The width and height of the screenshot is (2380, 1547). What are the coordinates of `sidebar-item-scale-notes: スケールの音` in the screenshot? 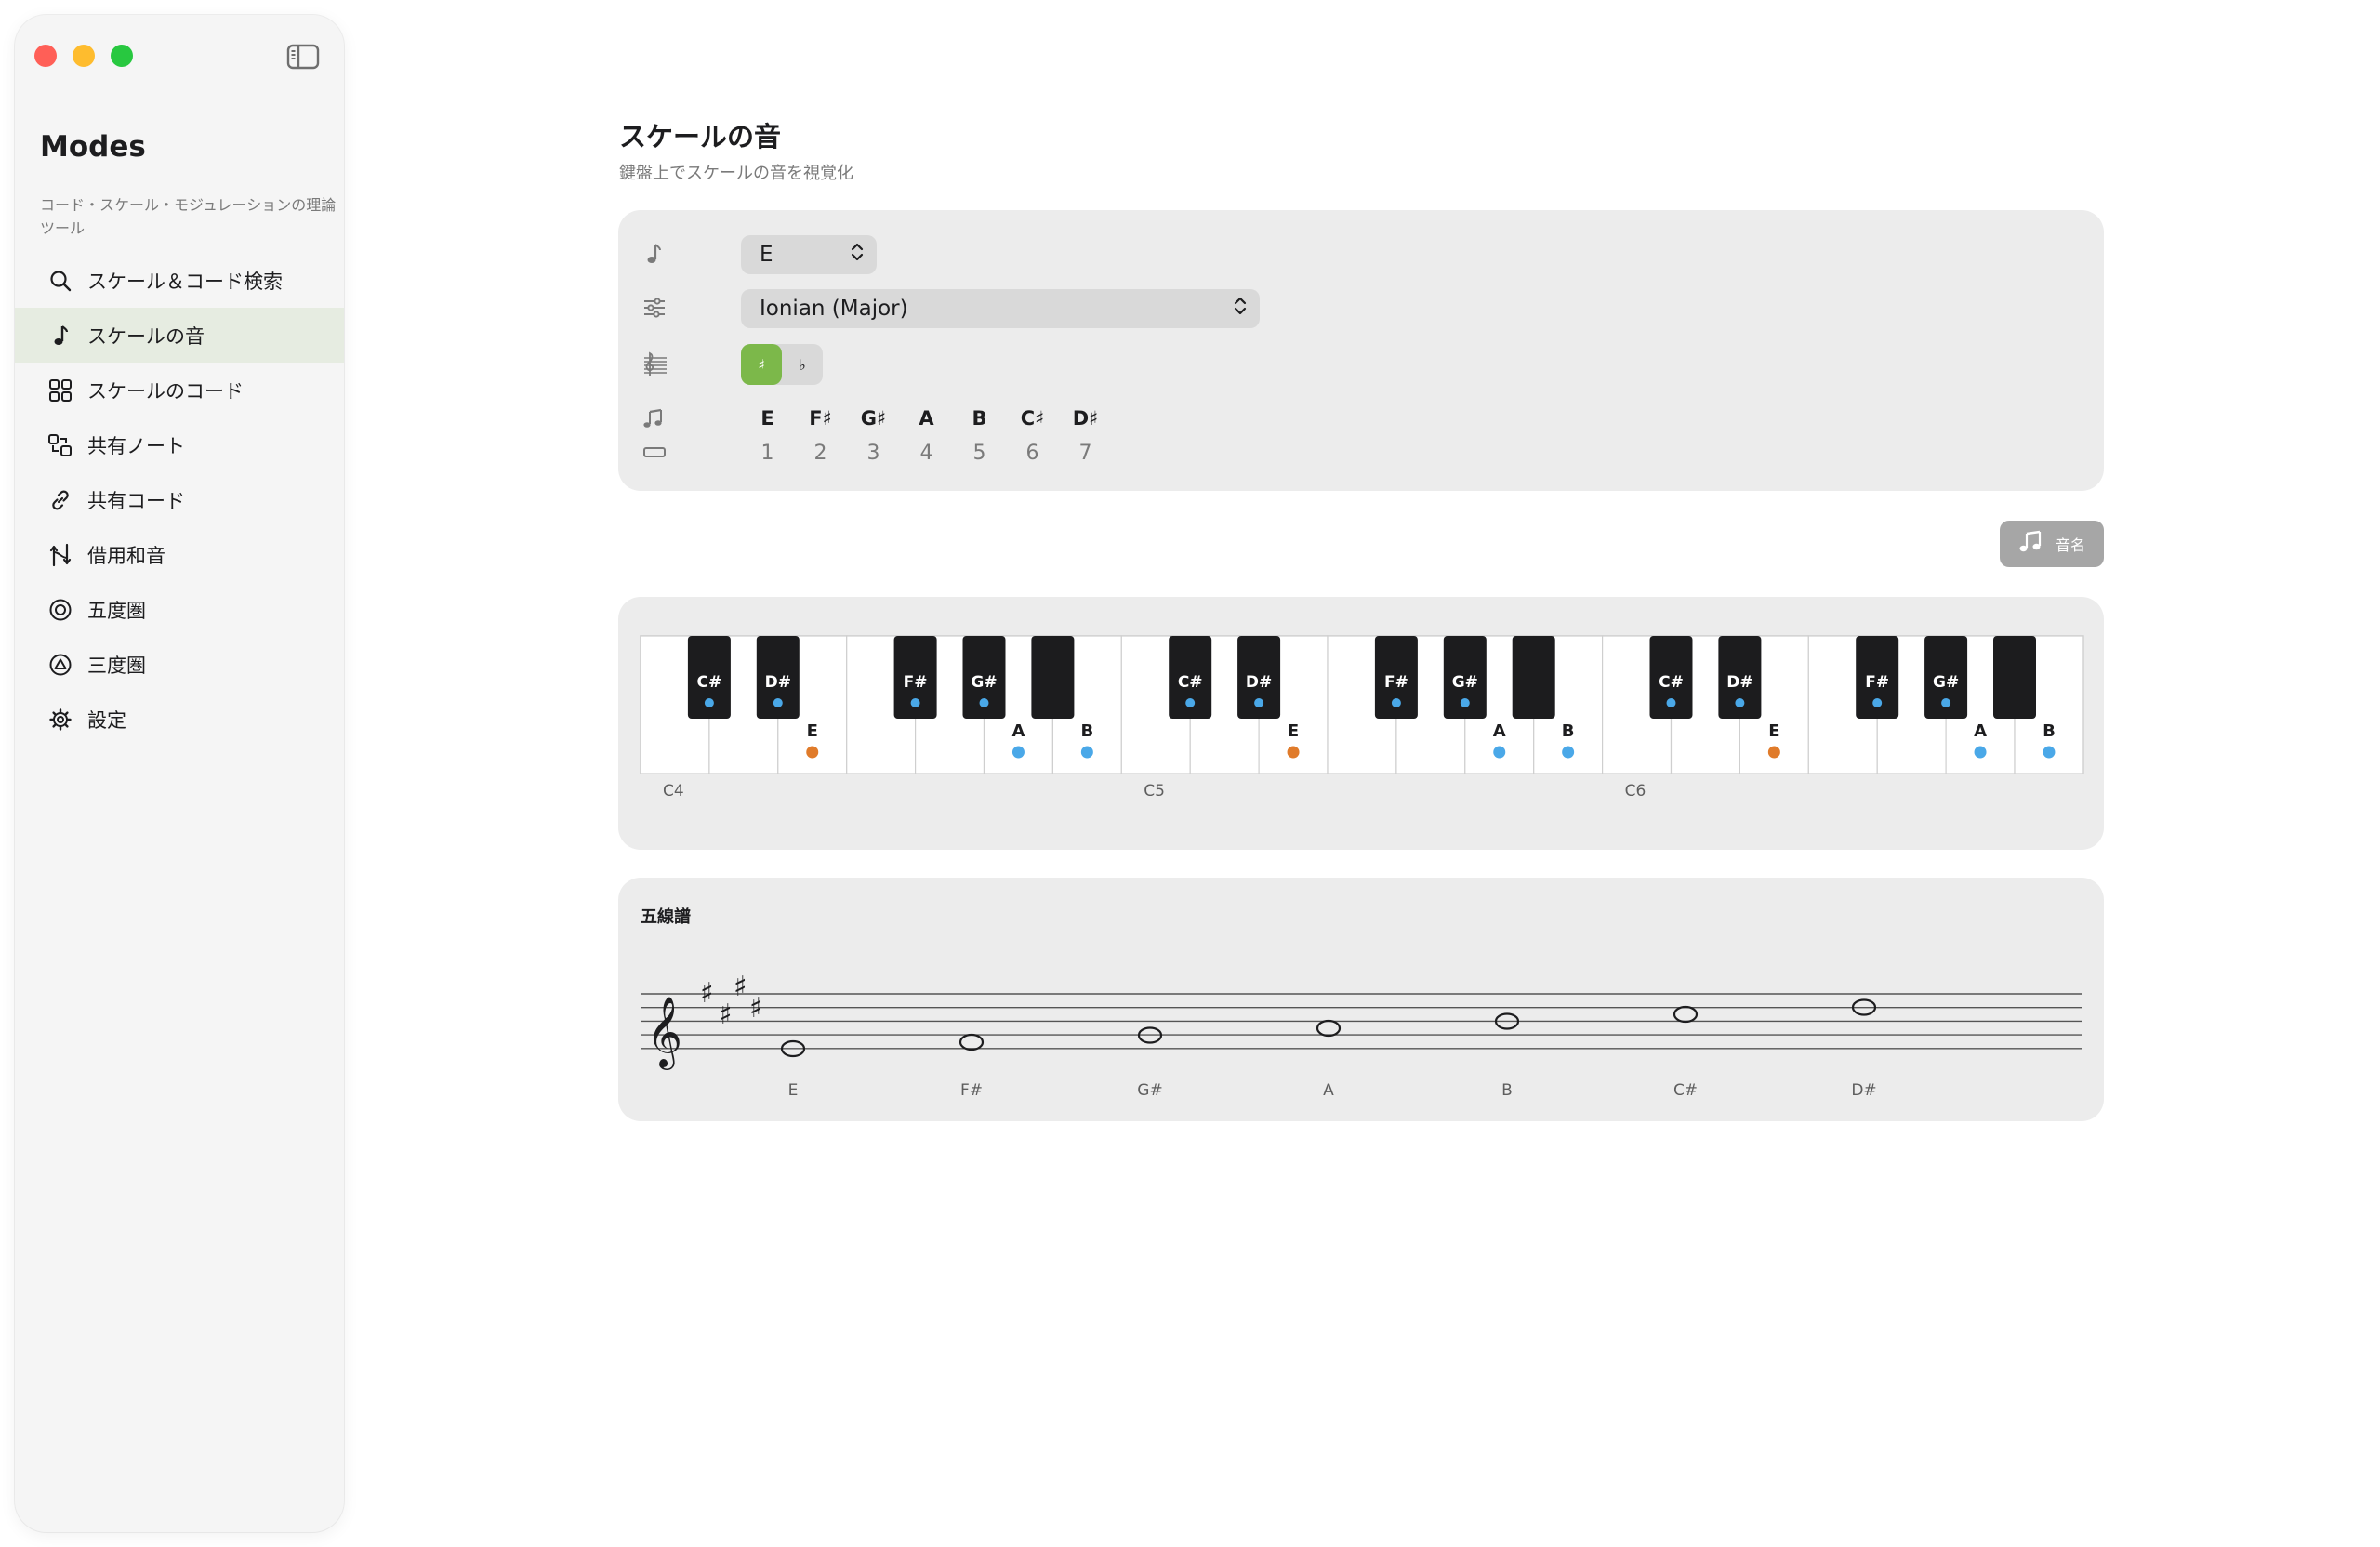 It's located at (179, 335).